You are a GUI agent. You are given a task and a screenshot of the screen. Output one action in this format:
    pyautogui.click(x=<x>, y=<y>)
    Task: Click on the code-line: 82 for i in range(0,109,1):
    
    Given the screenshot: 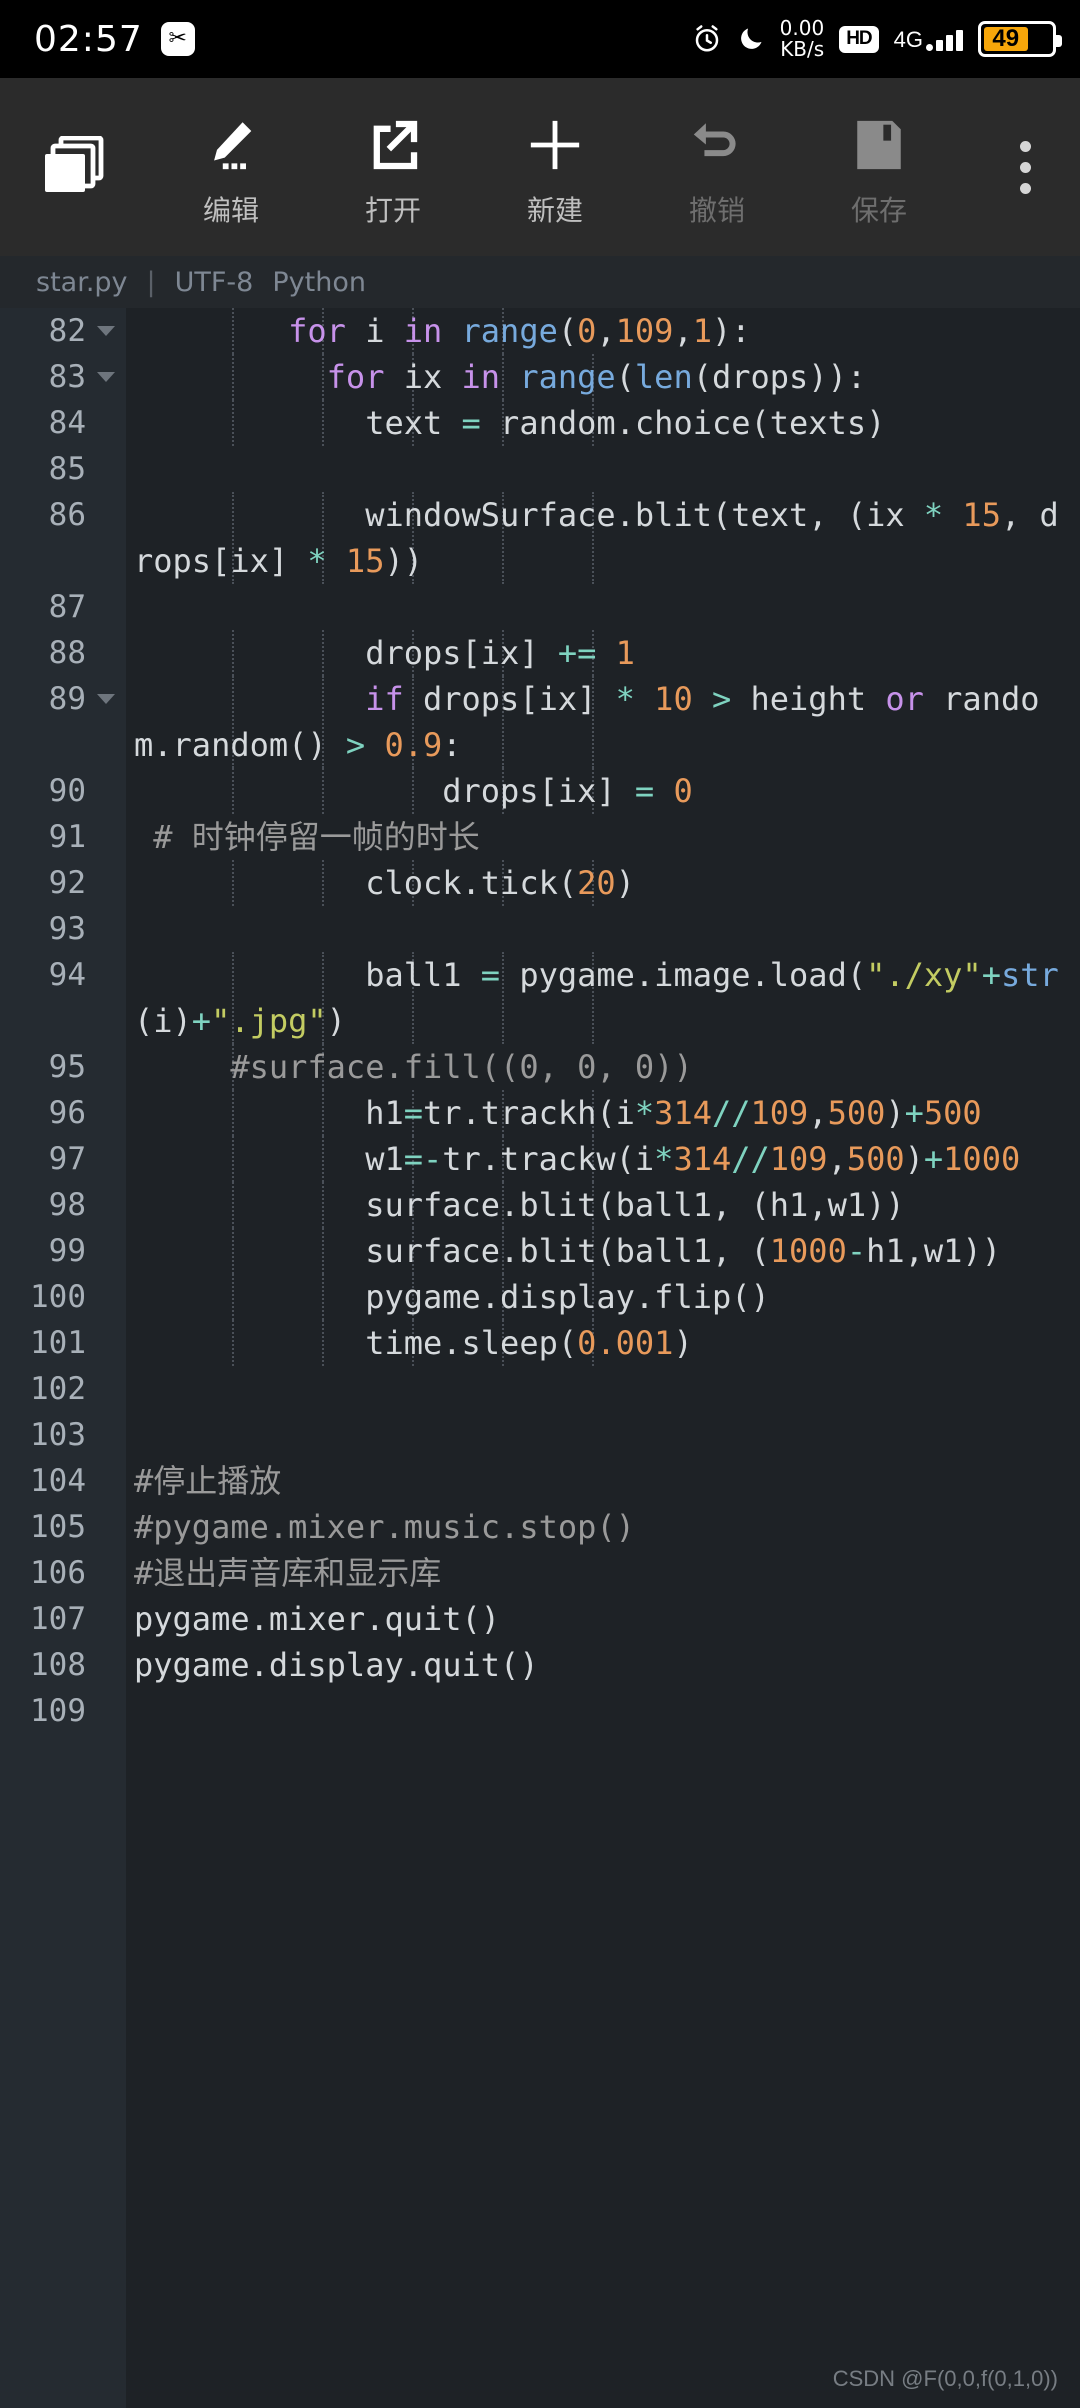 What is the action you would take?
    pyautogui.click(x=540, y=331)
    